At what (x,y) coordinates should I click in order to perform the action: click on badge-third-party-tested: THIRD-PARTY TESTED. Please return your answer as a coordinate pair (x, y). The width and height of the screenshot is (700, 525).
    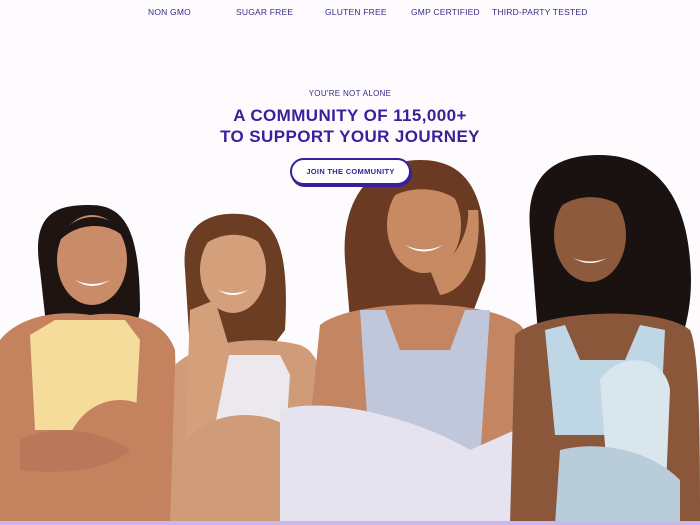
    Looking at the image, I should click on (540, 12).